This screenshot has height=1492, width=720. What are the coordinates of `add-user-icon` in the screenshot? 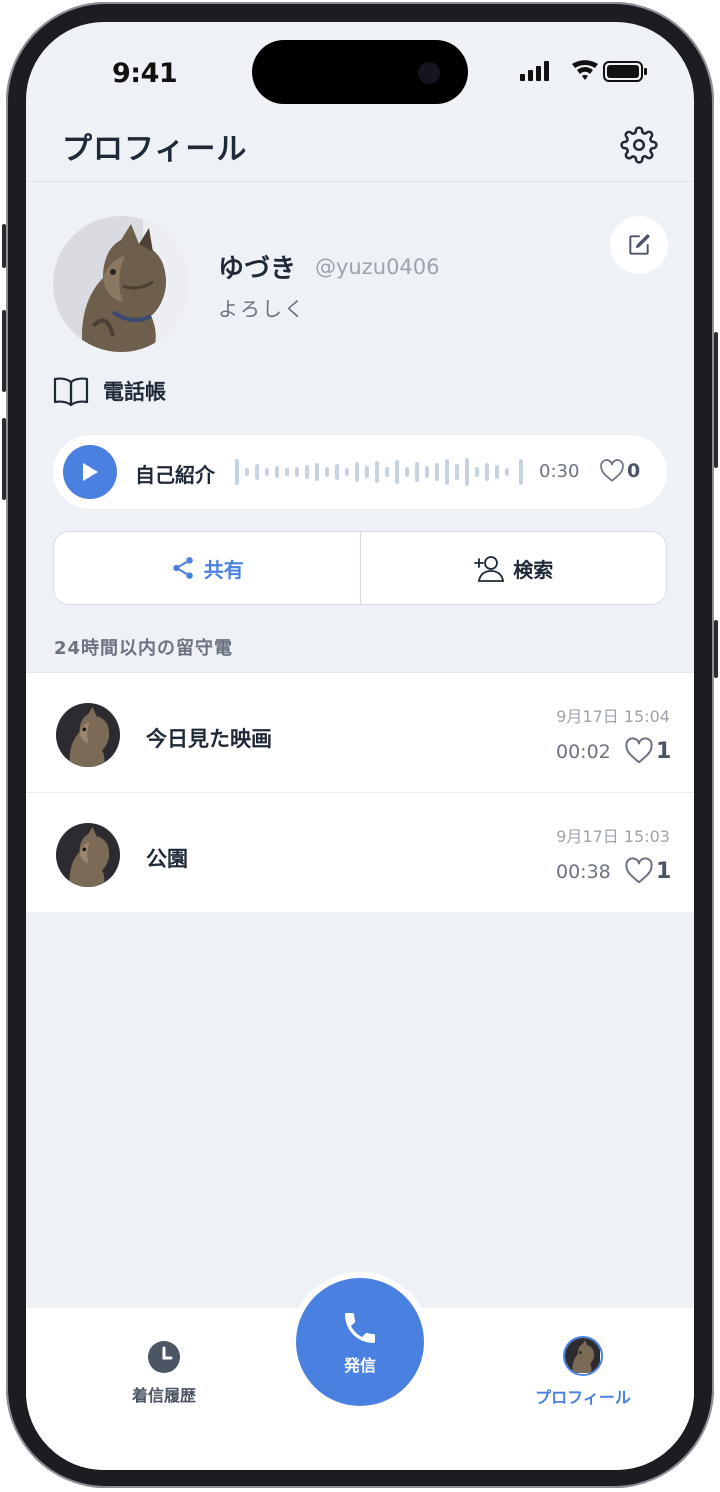 It's located at (489, 569).